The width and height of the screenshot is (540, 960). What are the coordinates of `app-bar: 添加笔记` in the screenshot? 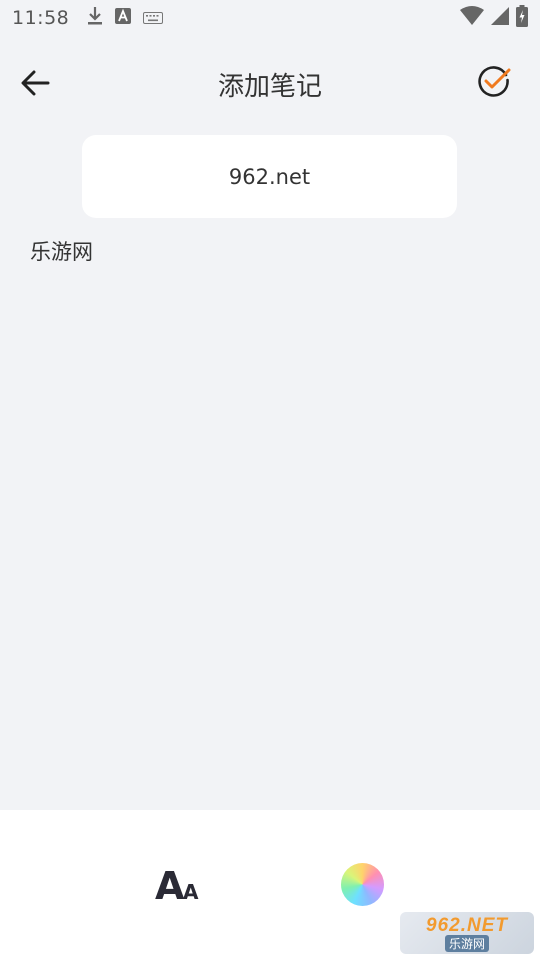 It's located at (270, 82).